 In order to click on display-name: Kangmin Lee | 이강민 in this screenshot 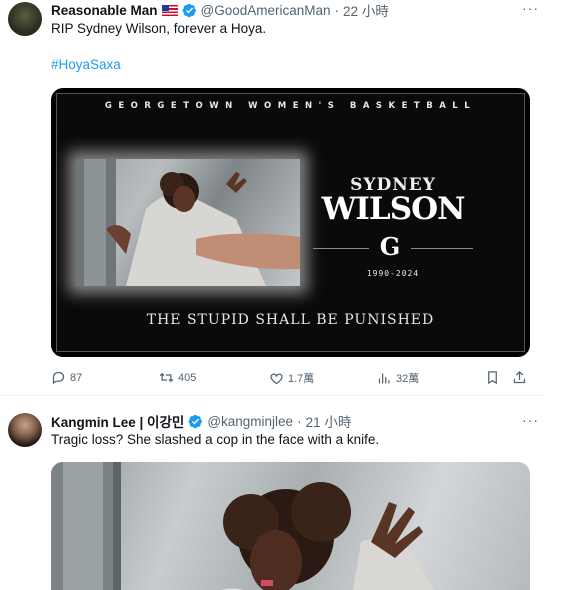, I will do `click(117, 421)`.